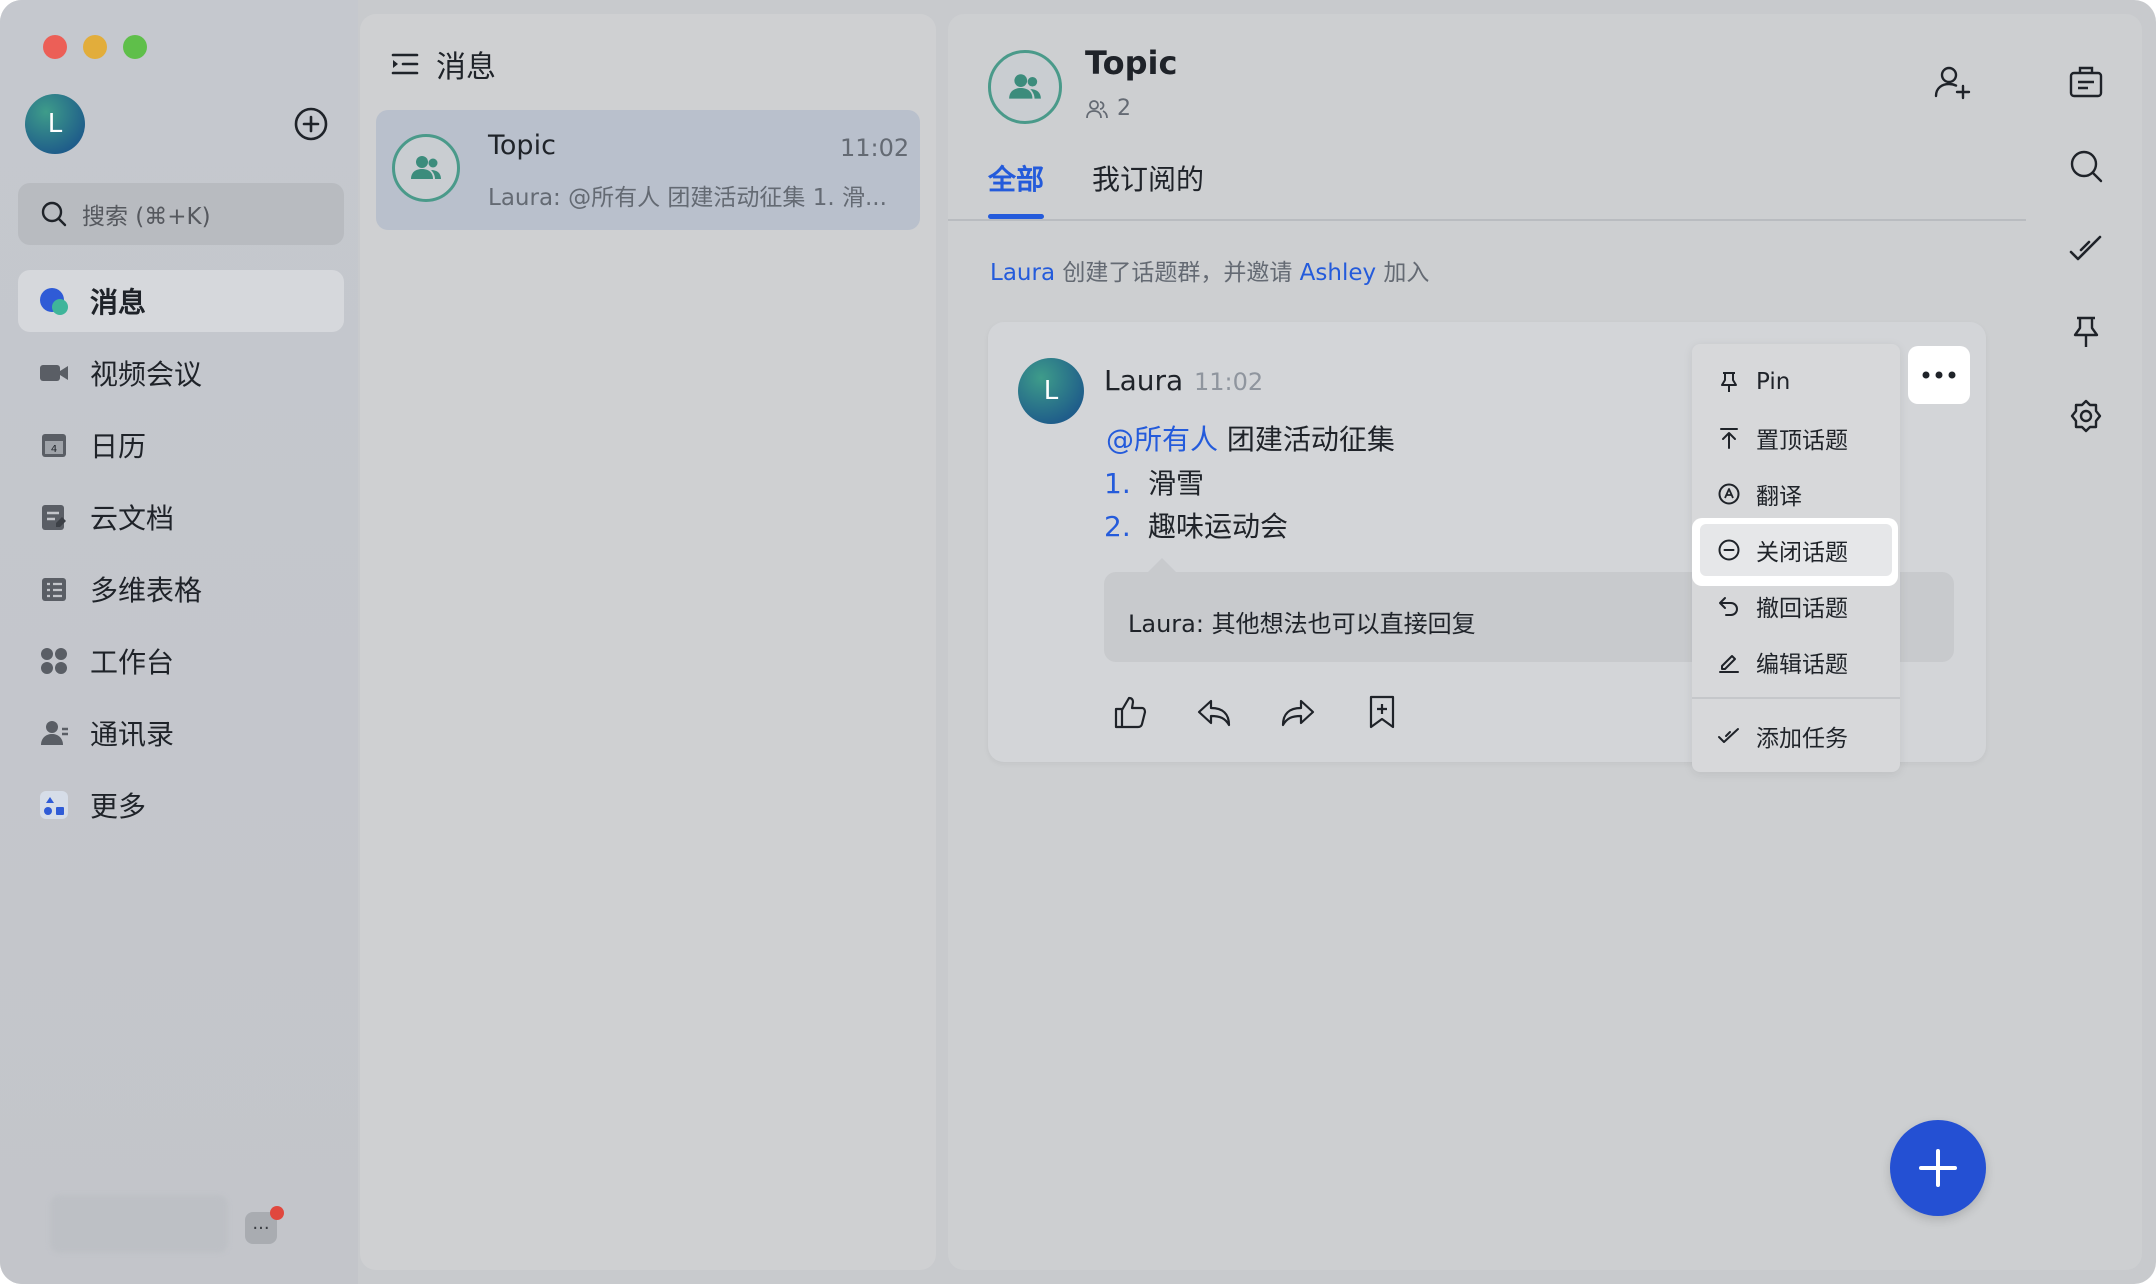 Image resolution: width=2156 pixels, height=1284 pixels. I want to click on user-avatar: L, so click(55, 124).